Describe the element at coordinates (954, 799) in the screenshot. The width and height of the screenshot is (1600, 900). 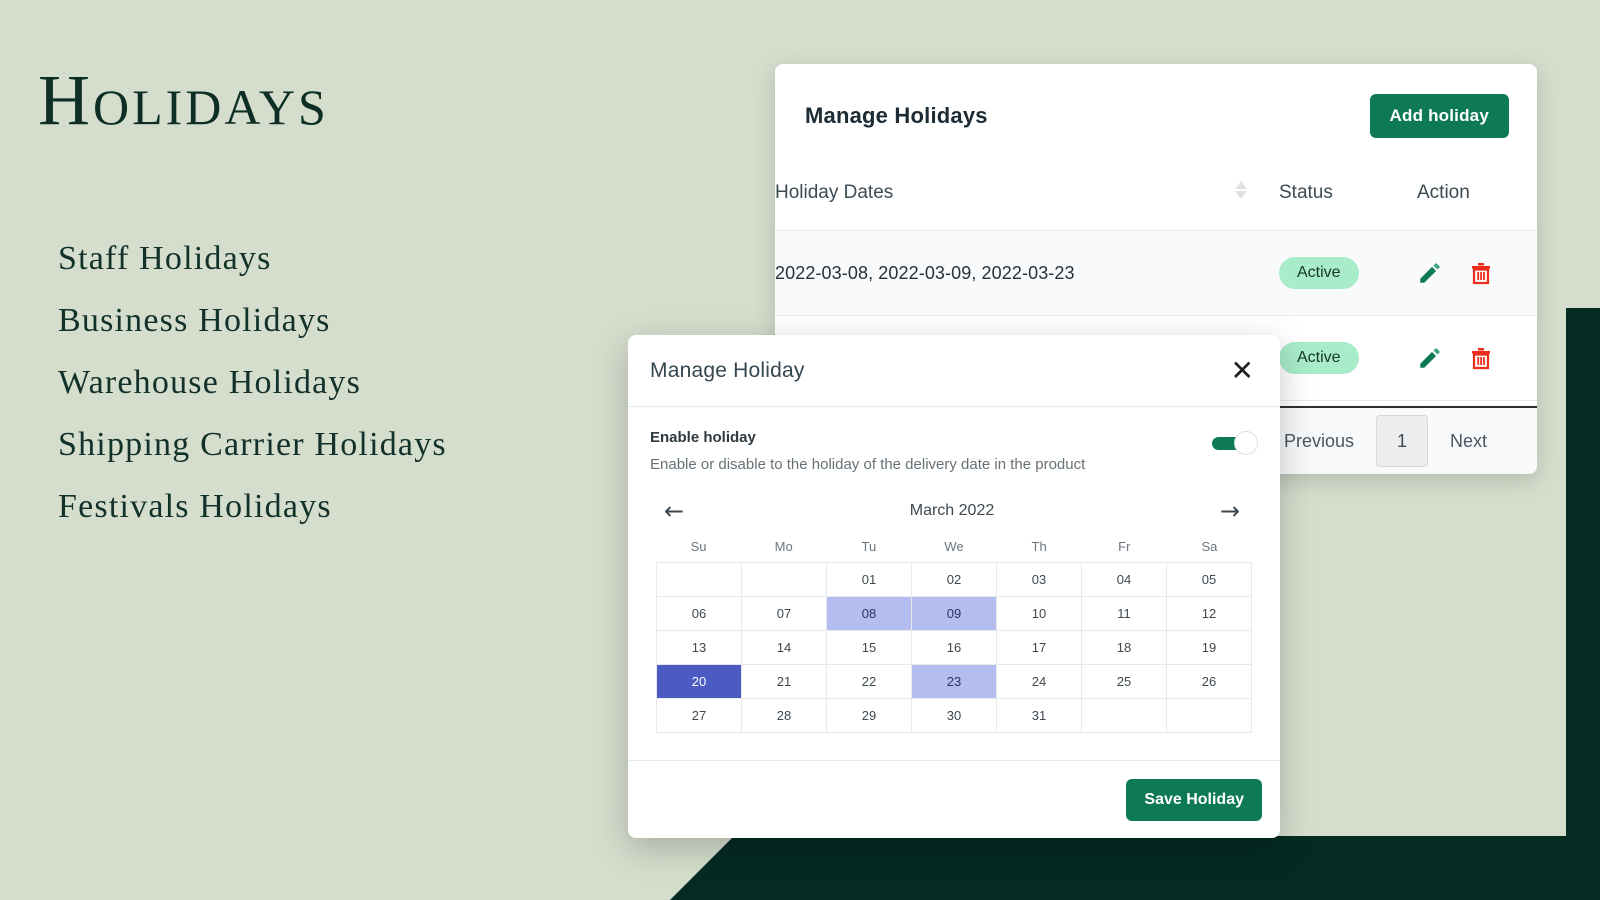
I see `modal-footer: Save Holiday` at that location.